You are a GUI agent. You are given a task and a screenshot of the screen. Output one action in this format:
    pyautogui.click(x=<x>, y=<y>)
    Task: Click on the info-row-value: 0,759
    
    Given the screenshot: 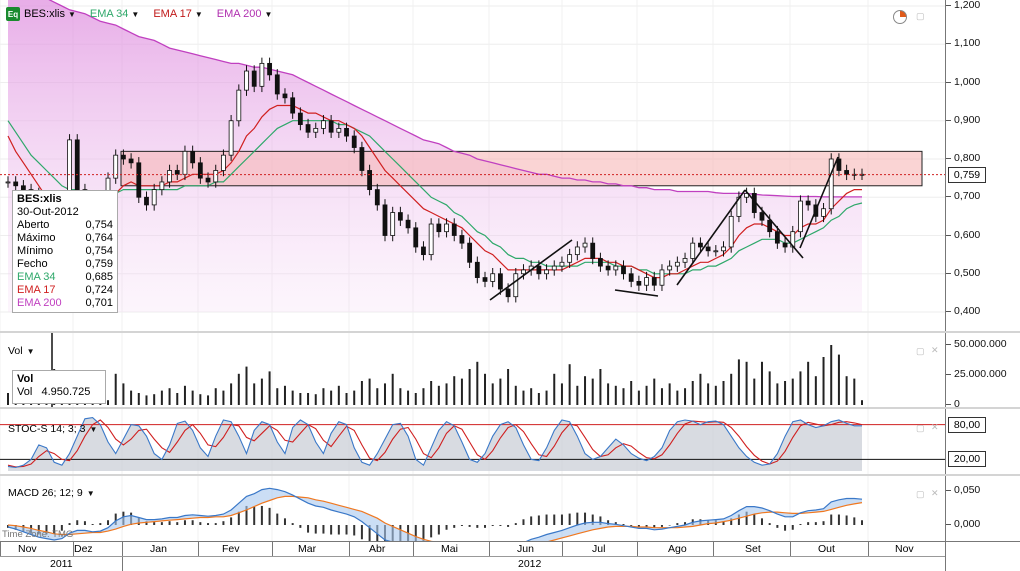 What is the action you would take?
    pyautogui.click(x=99, y=264)
    